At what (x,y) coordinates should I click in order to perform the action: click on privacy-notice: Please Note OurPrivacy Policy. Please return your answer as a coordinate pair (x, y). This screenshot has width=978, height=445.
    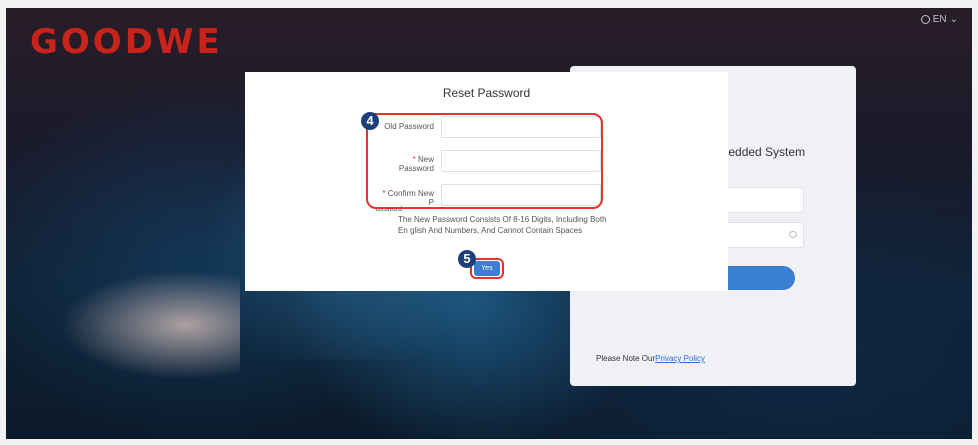
    Looking at the image, I should click on (650, 358).